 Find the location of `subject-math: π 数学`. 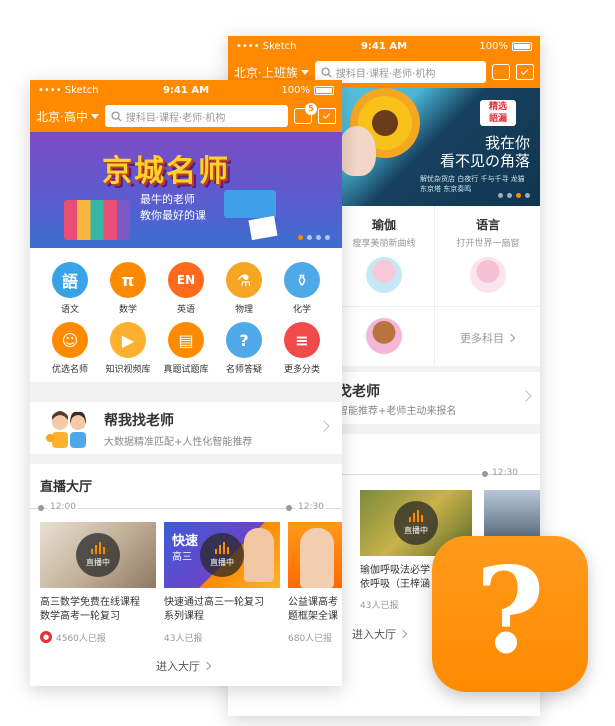

subject-math: π 数学 is located at coordinates (128, 288).